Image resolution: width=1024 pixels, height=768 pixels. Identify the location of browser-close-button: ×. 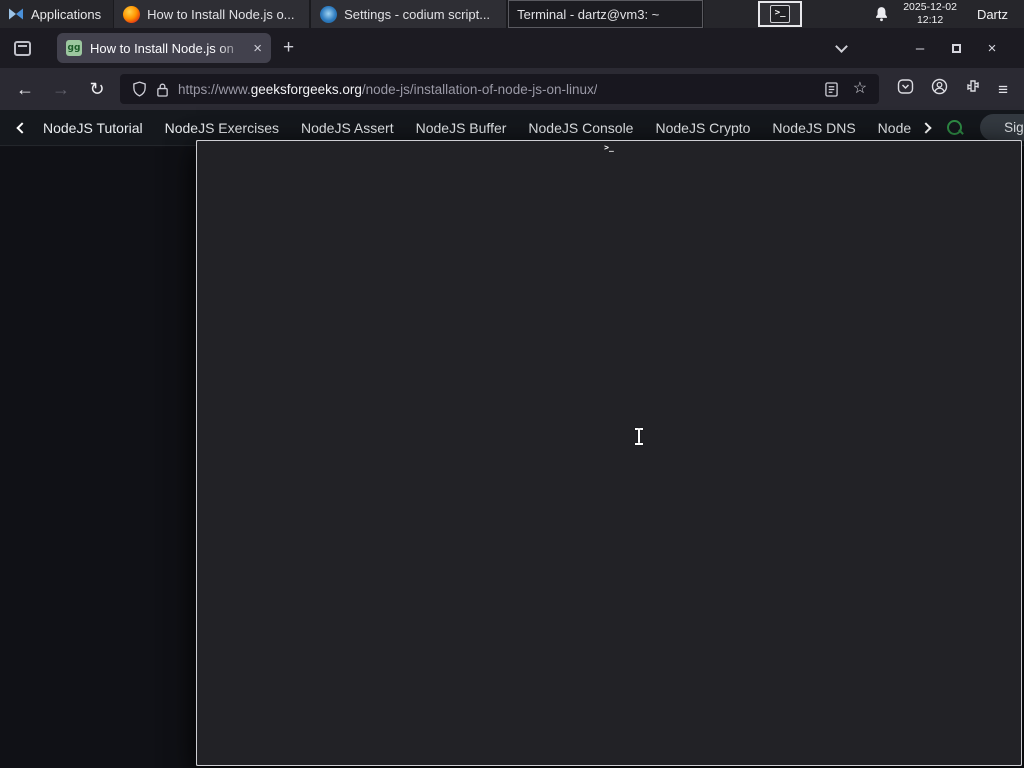
(992, 48).